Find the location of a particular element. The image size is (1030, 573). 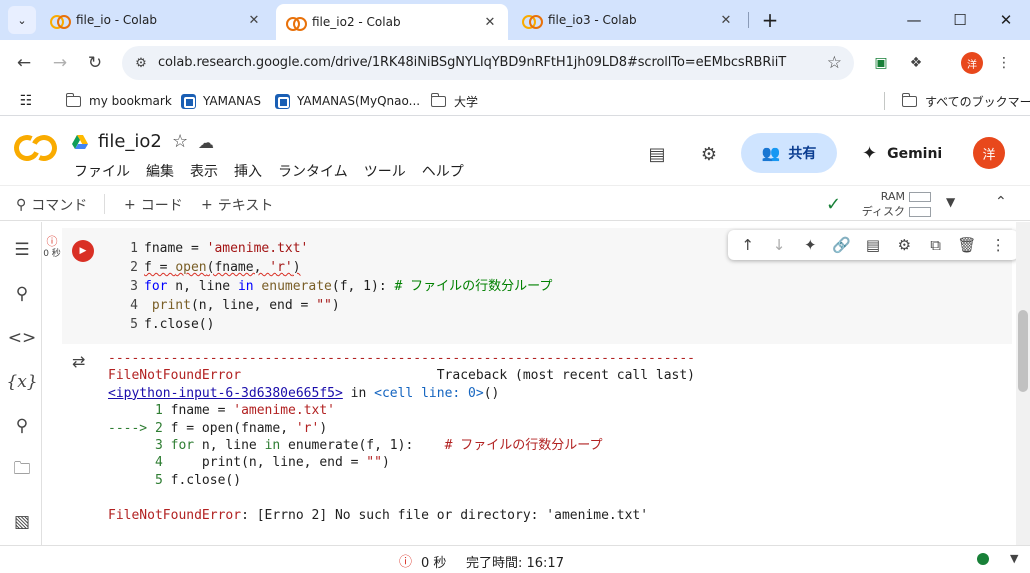

menu-file: ファイル is located at coordinates (102, 171).